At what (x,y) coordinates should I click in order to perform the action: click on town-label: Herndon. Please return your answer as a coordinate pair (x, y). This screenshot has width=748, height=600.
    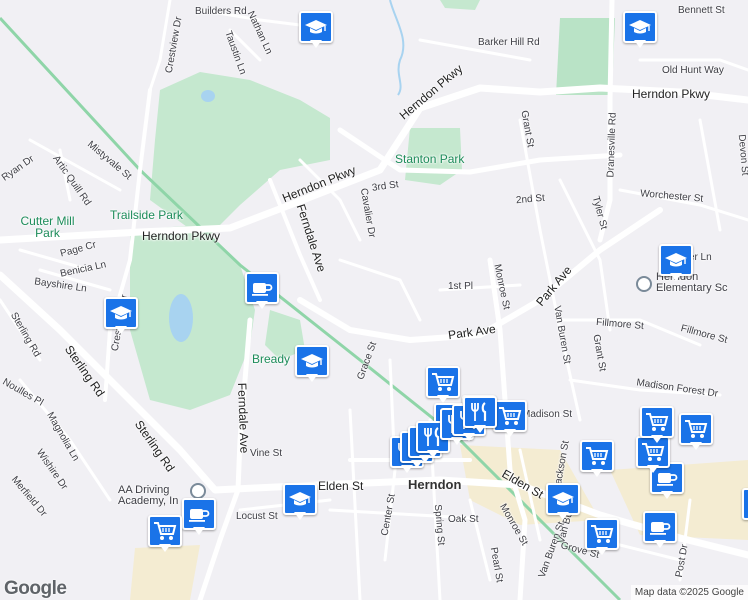
    Looking at the image, I should click on (434, 484).